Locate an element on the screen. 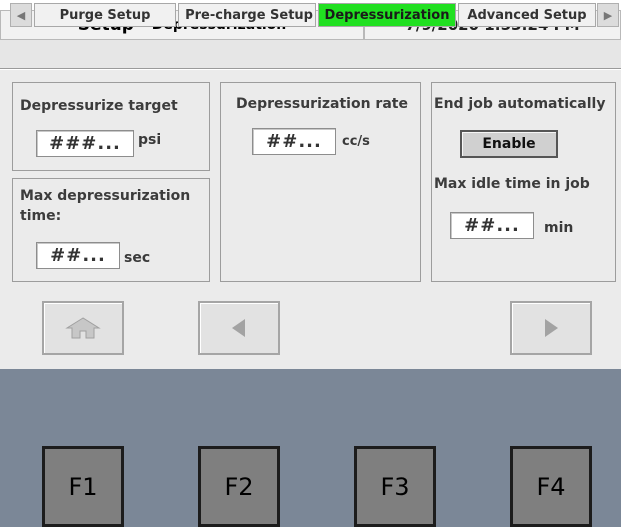 The image size is (621, 527). rate-label: Depressurization rate is located at coordinates (322, 104).